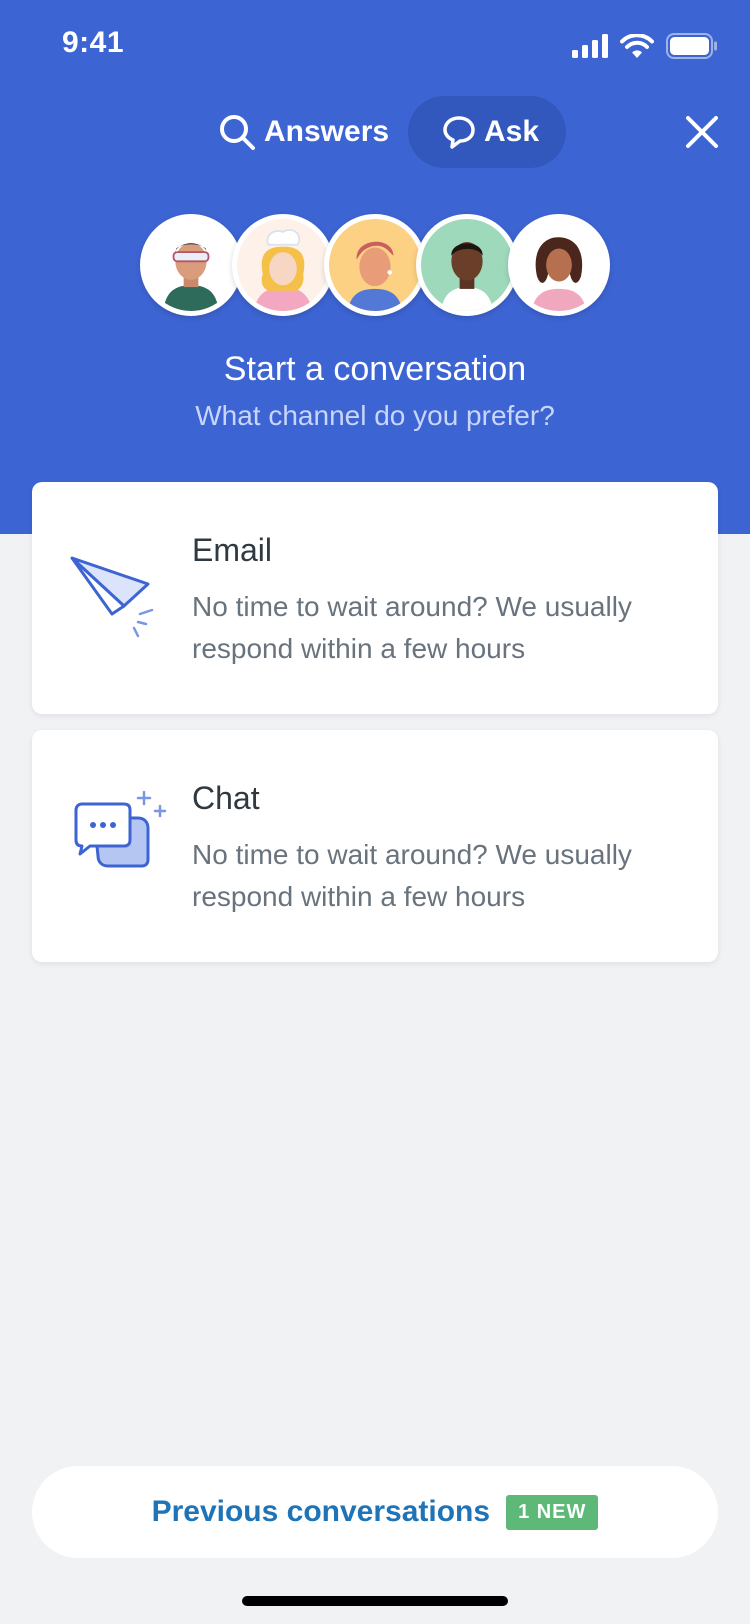 Image resolution: width=750 pixels, height=1624 pixels. I want to click on nav-bar: Answers Ask, so click(375, 132).